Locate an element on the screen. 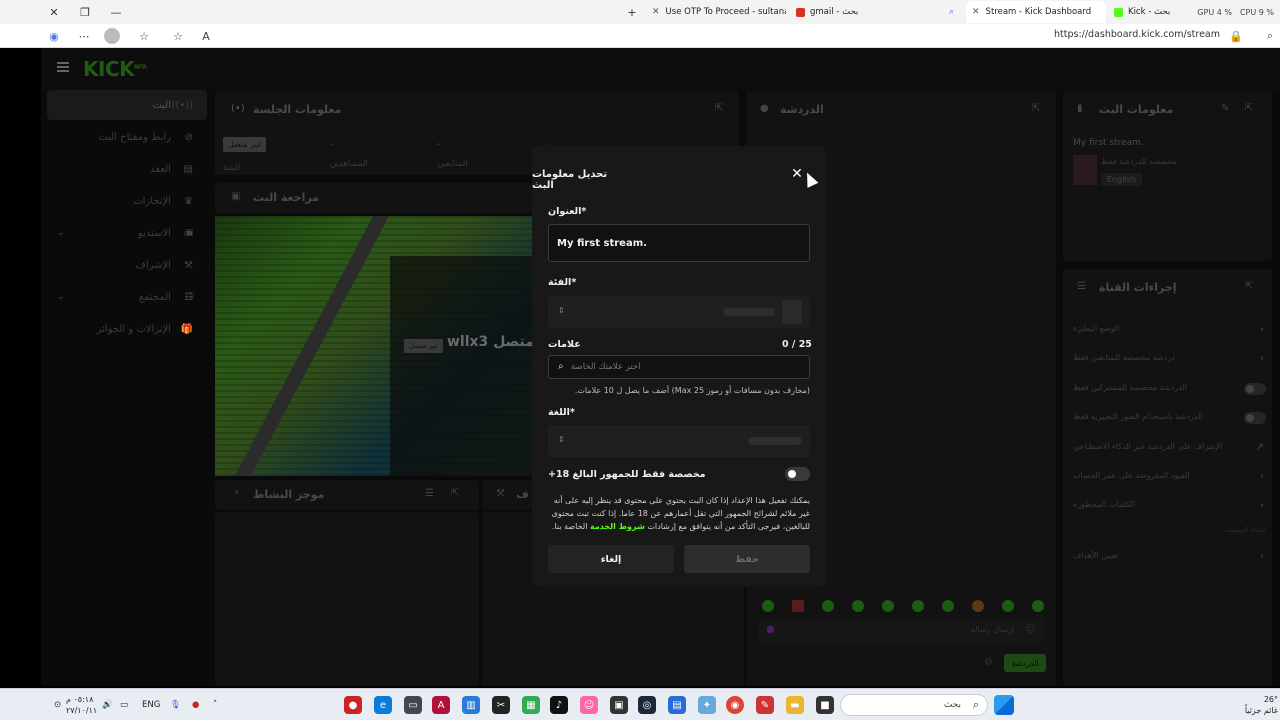 The image size is (1280, 720). profile-avatar-icon is located at coordinates (112, 36).